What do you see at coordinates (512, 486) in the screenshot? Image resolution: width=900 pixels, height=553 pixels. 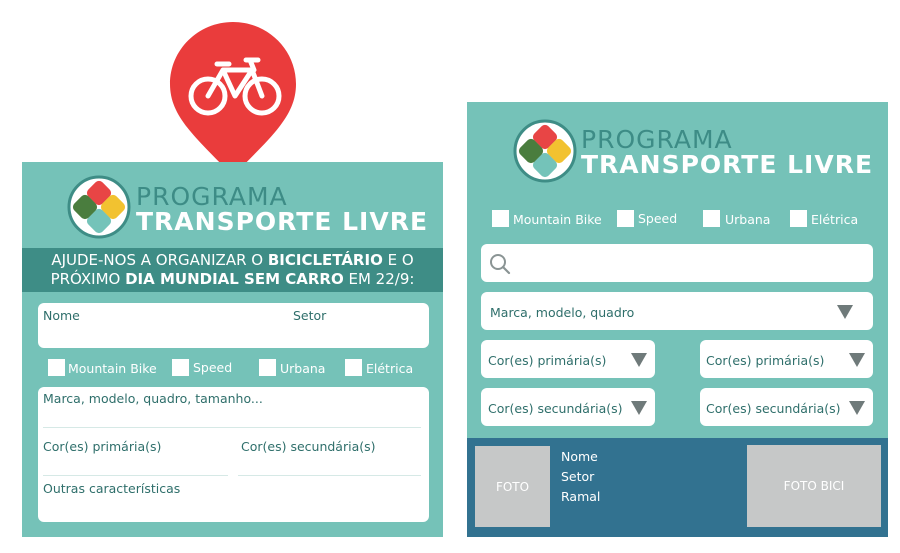 I see `owner-photo: FOTO` at bounding box center [512, 486].